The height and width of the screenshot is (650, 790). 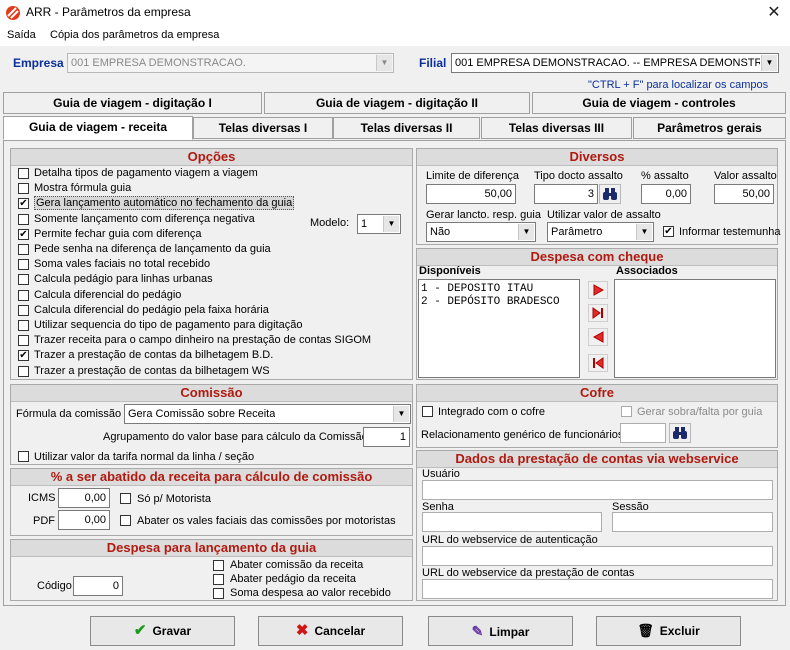 I want to click on excluir-button: 🗑 Excluir, so click(x=668, y=631).